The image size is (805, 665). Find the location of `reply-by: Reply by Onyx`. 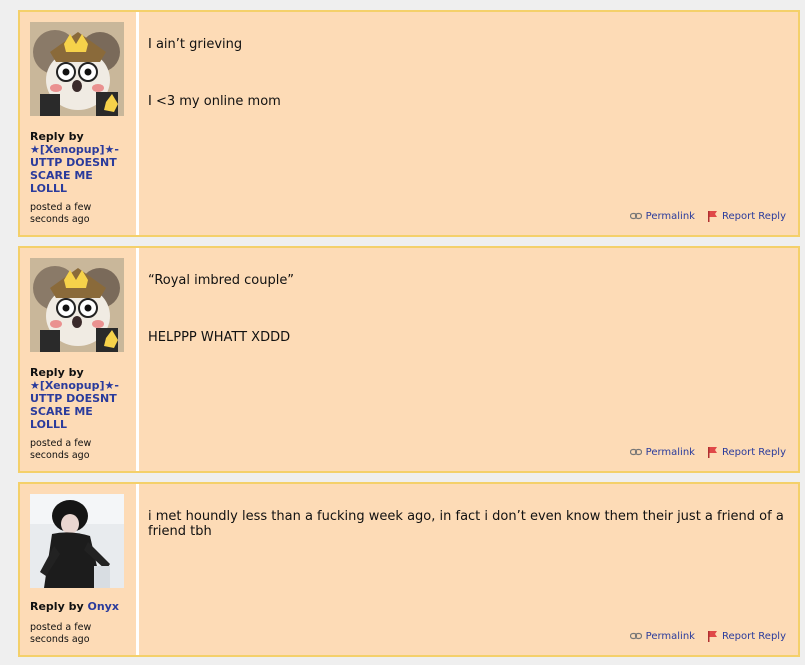

reply-by: Reply by Onyx is located at coordinates (78, 606).